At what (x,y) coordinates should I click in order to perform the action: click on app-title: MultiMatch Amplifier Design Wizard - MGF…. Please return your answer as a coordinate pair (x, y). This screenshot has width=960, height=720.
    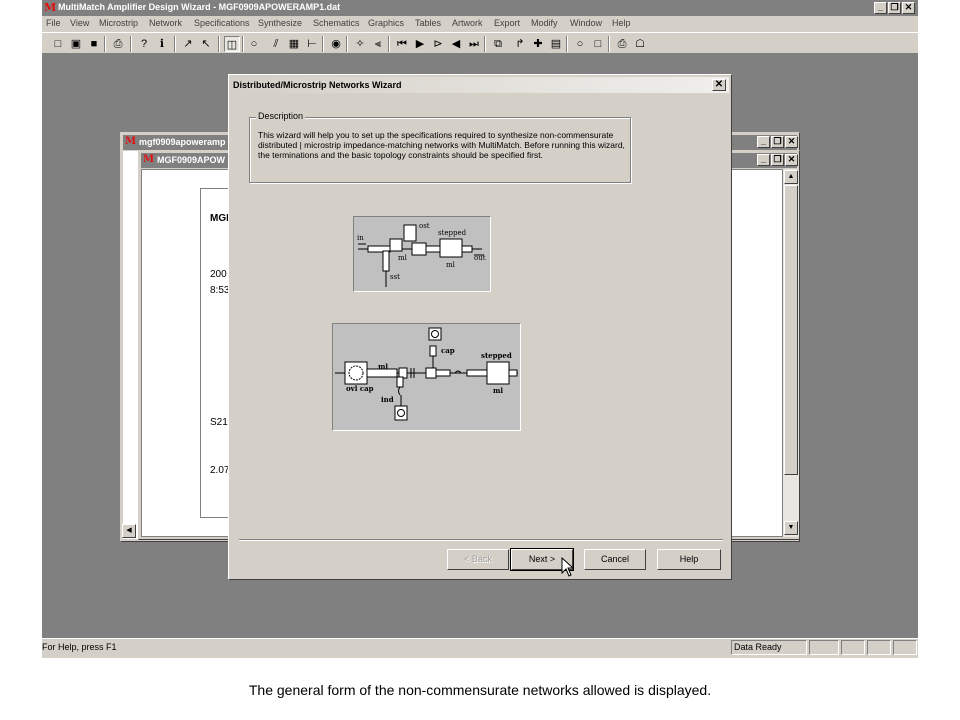
    Looking at the image, I should click on (199, 7).